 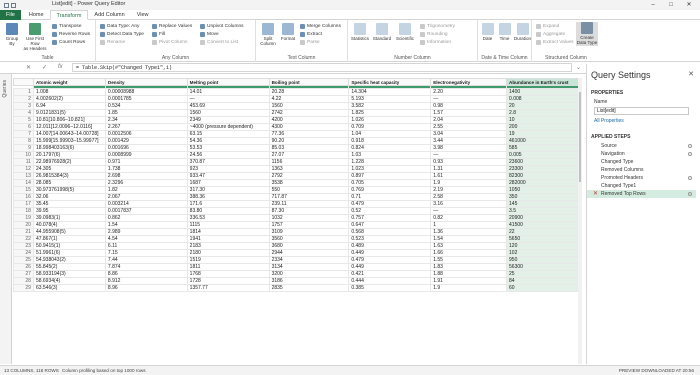 I want to click on table-cell: 1.66, so click(x=469, y=253).